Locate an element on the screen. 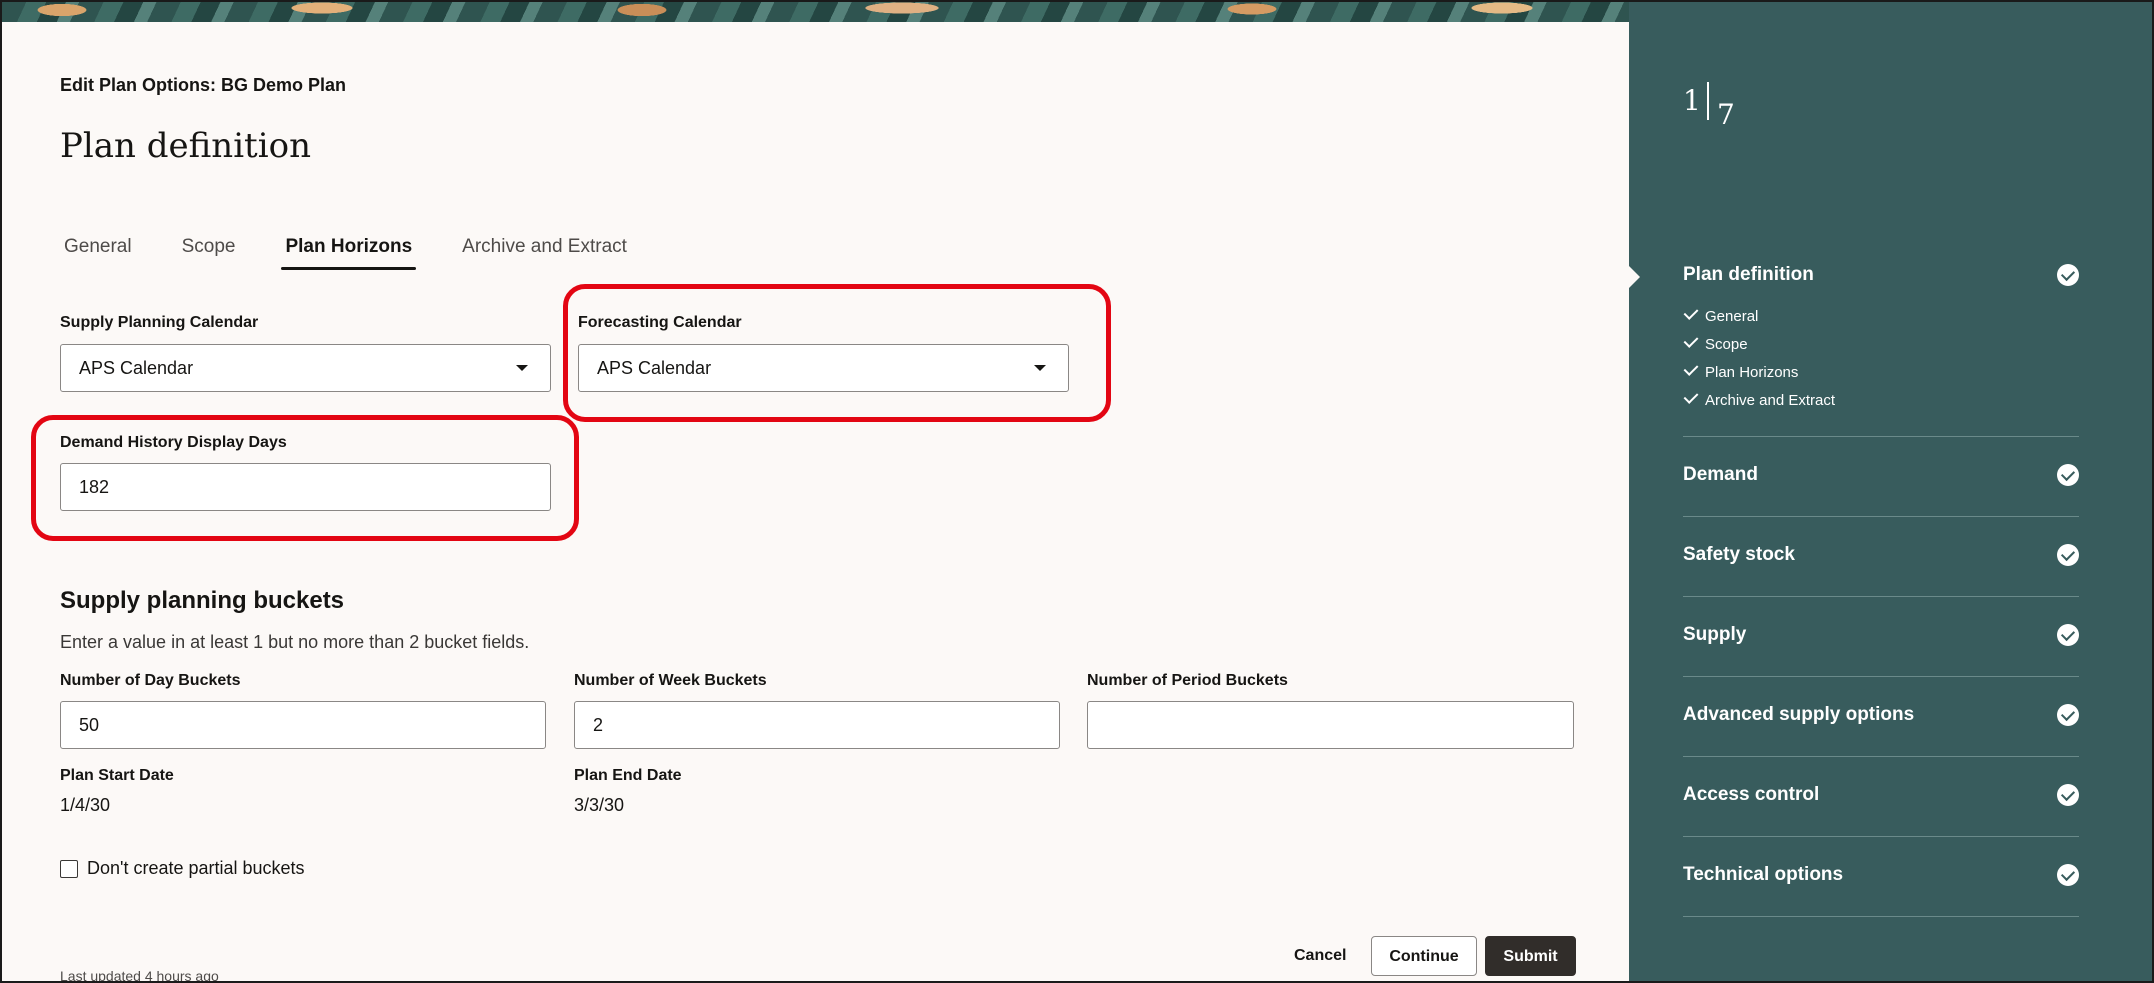  step-label: Supply is located at coordinates (1715, 634).